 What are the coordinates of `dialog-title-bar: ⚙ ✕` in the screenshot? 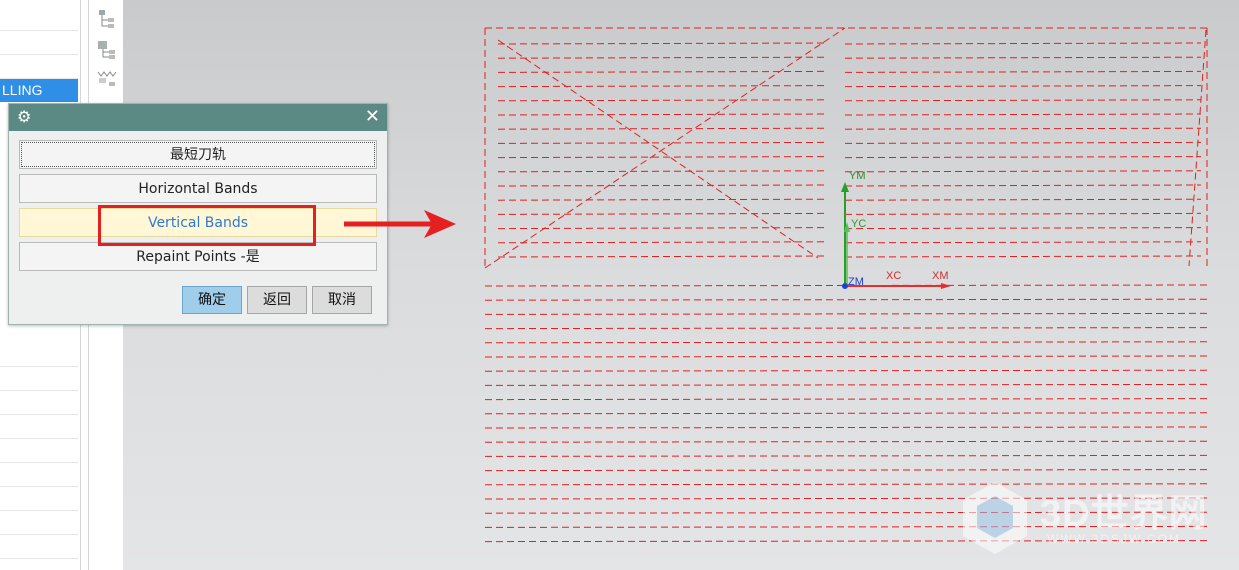 It's located at (198, 117).